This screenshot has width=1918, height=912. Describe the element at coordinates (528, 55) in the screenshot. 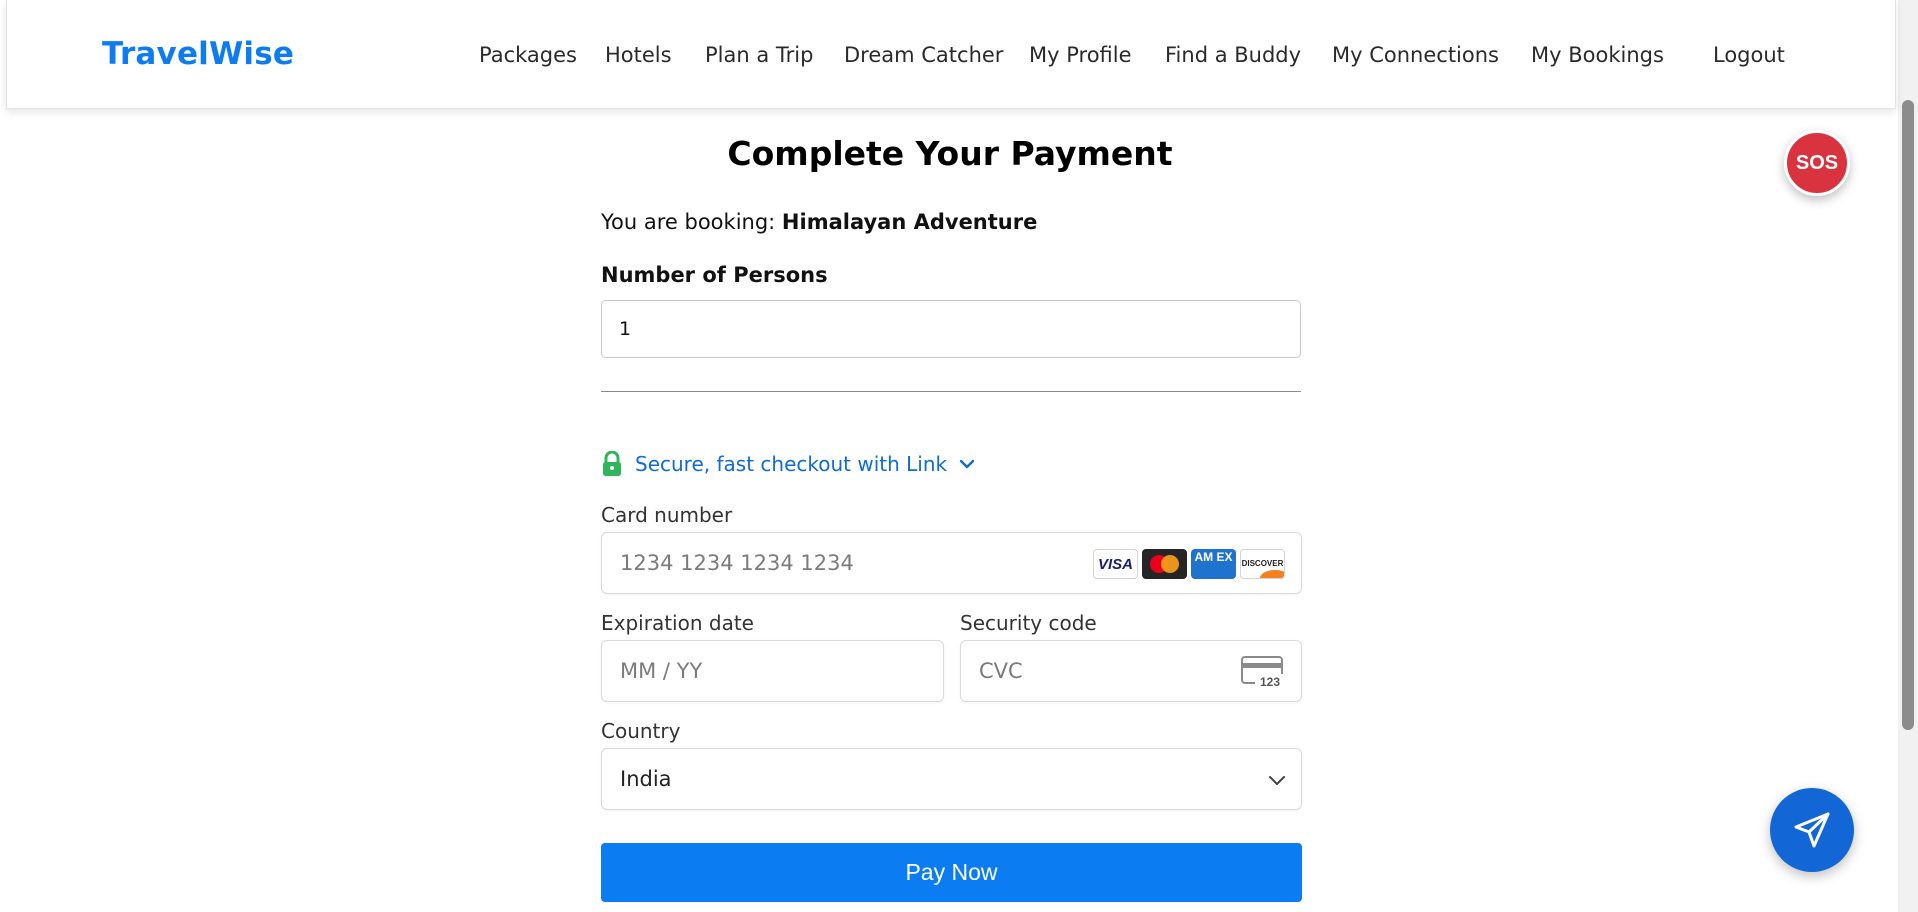

I see `nav-link-packages: Packages` at that location.